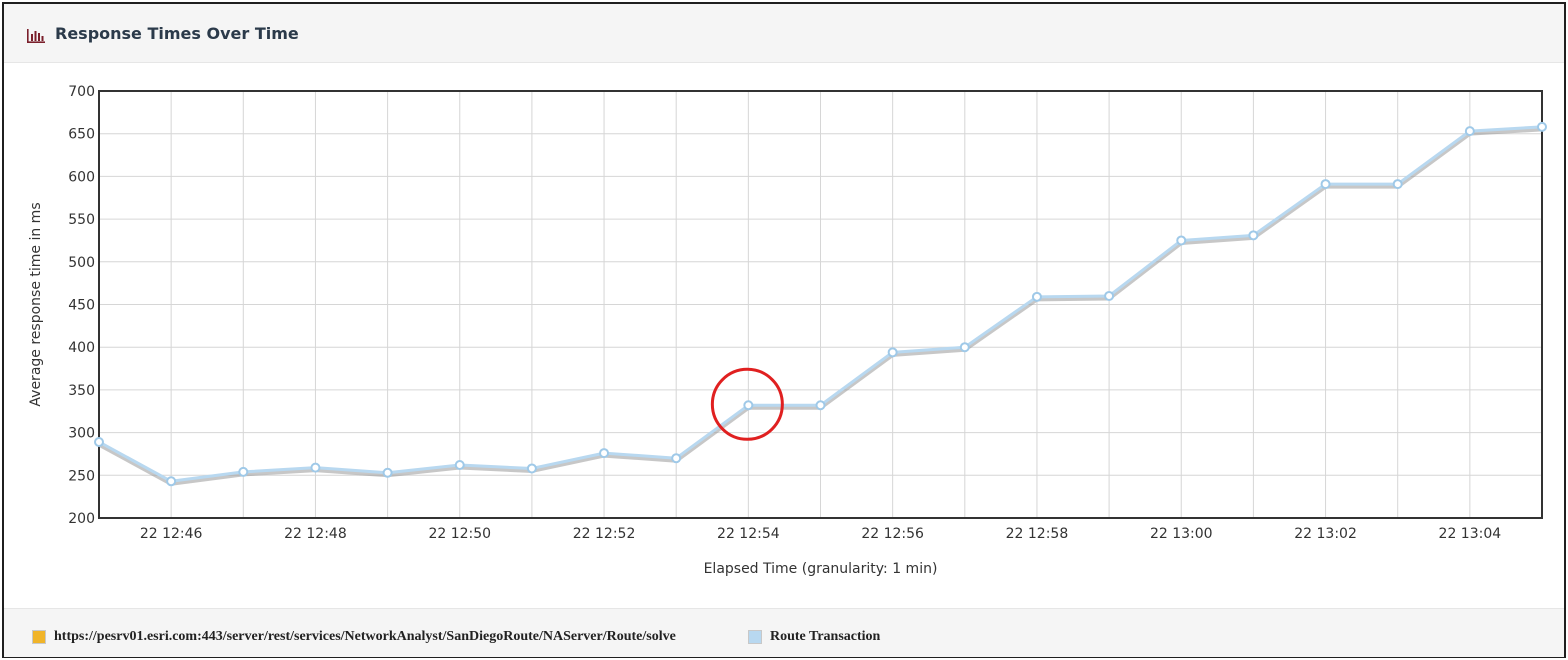  I want to click on x-tick-label-22-12-48: 22 12:48, so click(315, 534).